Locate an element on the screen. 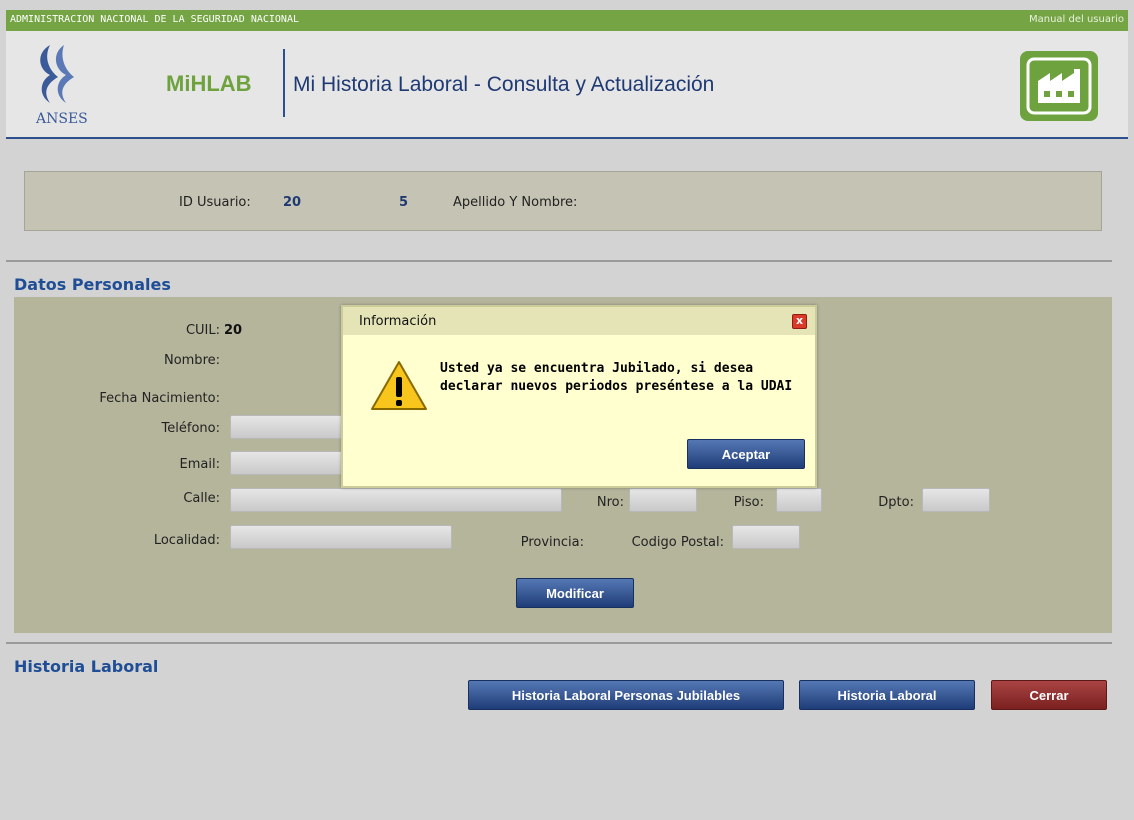 Image resolution: width=1134 pixels, height=820 pixels. modificar-button: Modificar is located at coordinates (575, 593).